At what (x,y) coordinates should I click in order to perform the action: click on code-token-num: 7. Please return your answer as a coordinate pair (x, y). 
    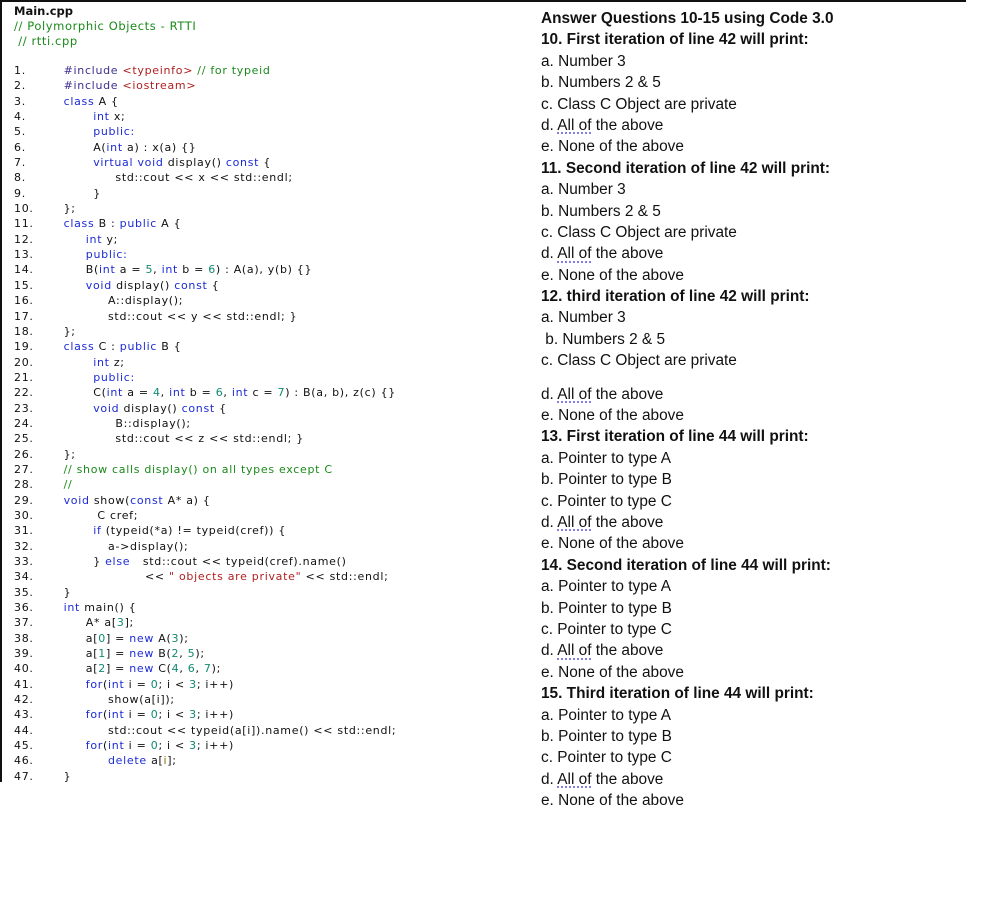
    Looking at the image, I should click on (207, 669).